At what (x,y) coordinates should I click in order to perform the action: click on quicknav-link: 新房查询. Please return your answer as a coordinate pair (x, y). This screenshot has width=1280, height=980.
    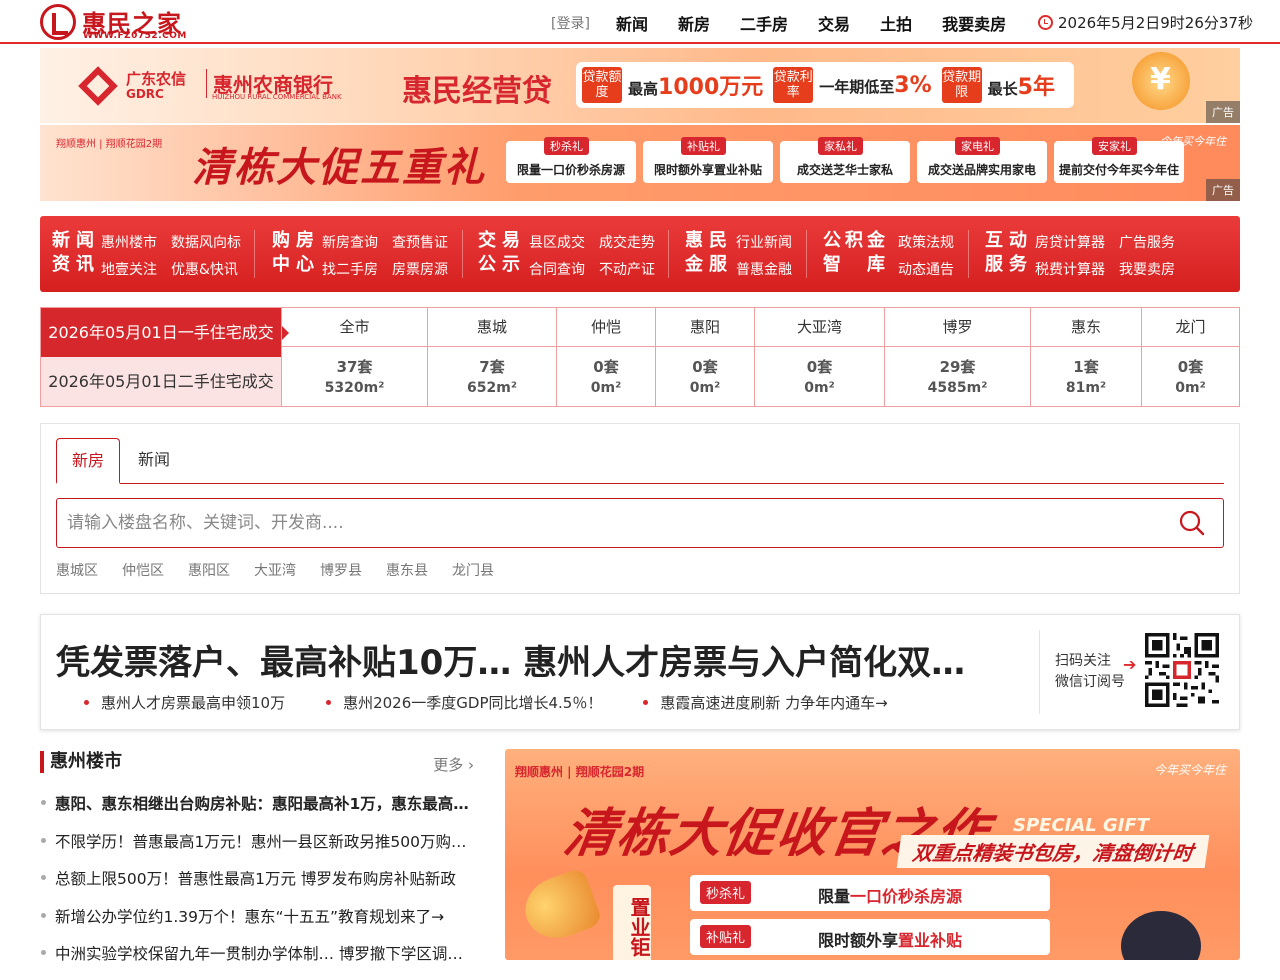
    Looking at the image, I should click on (350, 242).